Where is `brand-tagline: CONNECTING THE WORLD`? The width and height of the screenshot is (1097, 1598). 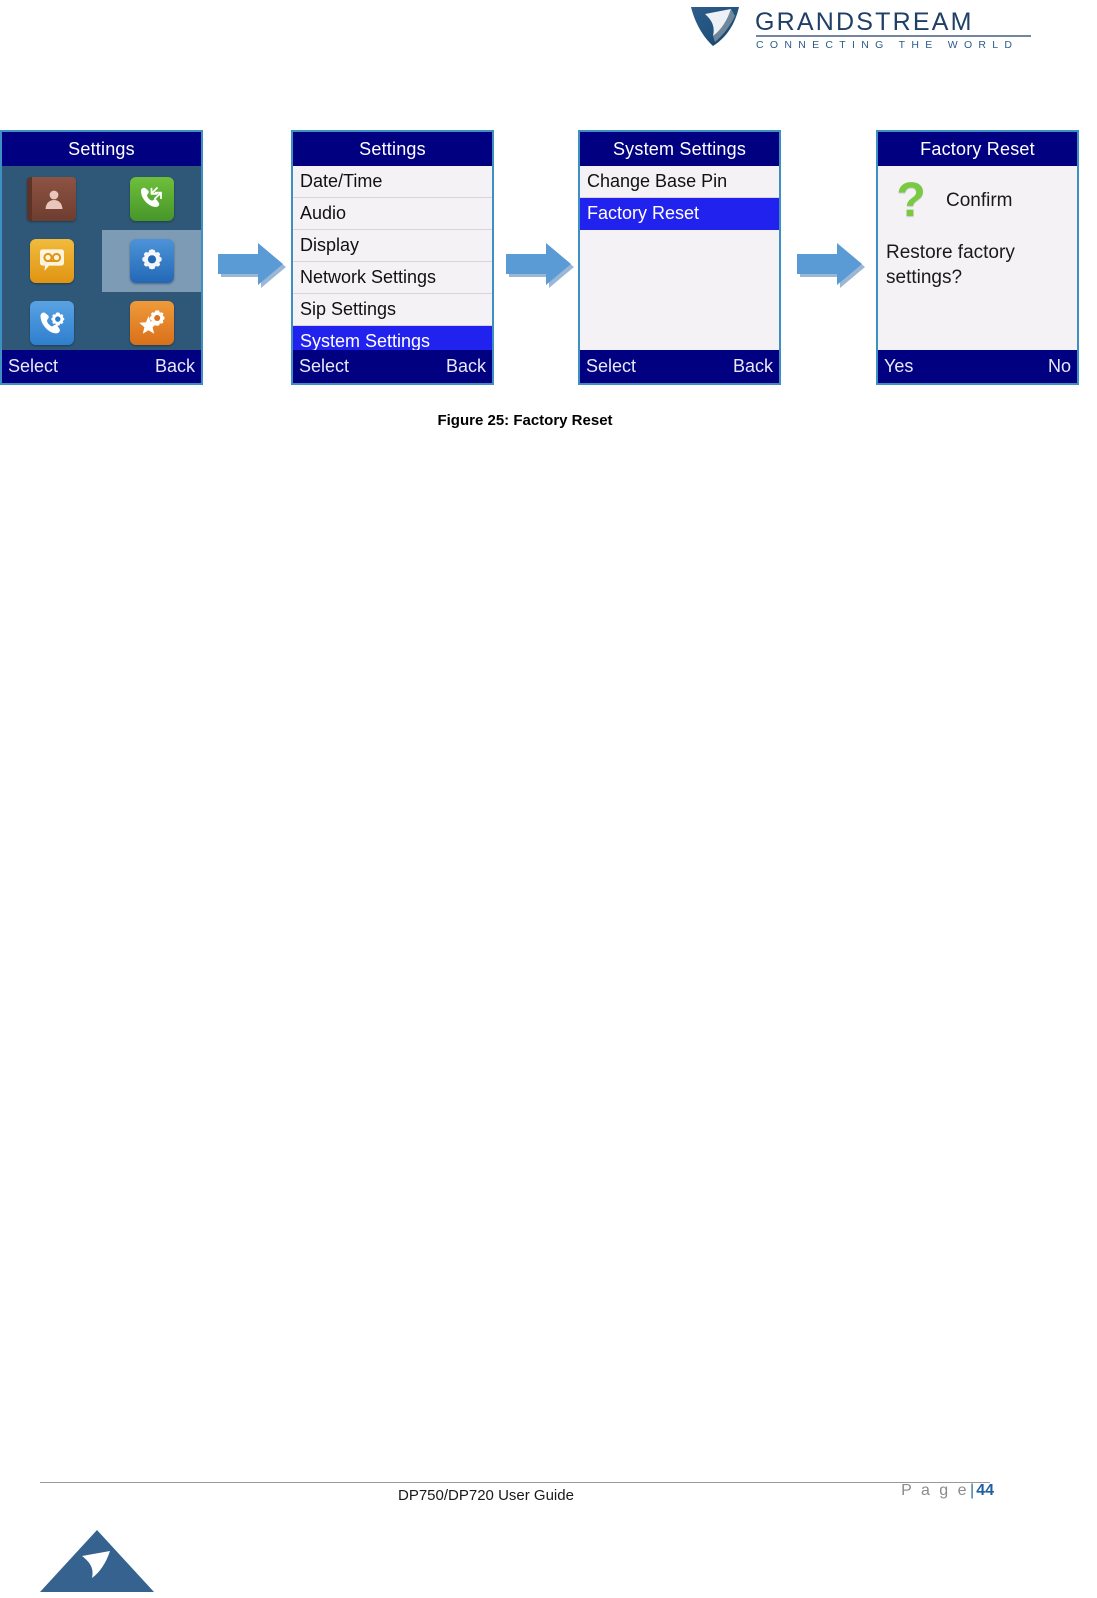
brand-tagline: CONNECTING THE WORLD is located at coordinates (887, 45).